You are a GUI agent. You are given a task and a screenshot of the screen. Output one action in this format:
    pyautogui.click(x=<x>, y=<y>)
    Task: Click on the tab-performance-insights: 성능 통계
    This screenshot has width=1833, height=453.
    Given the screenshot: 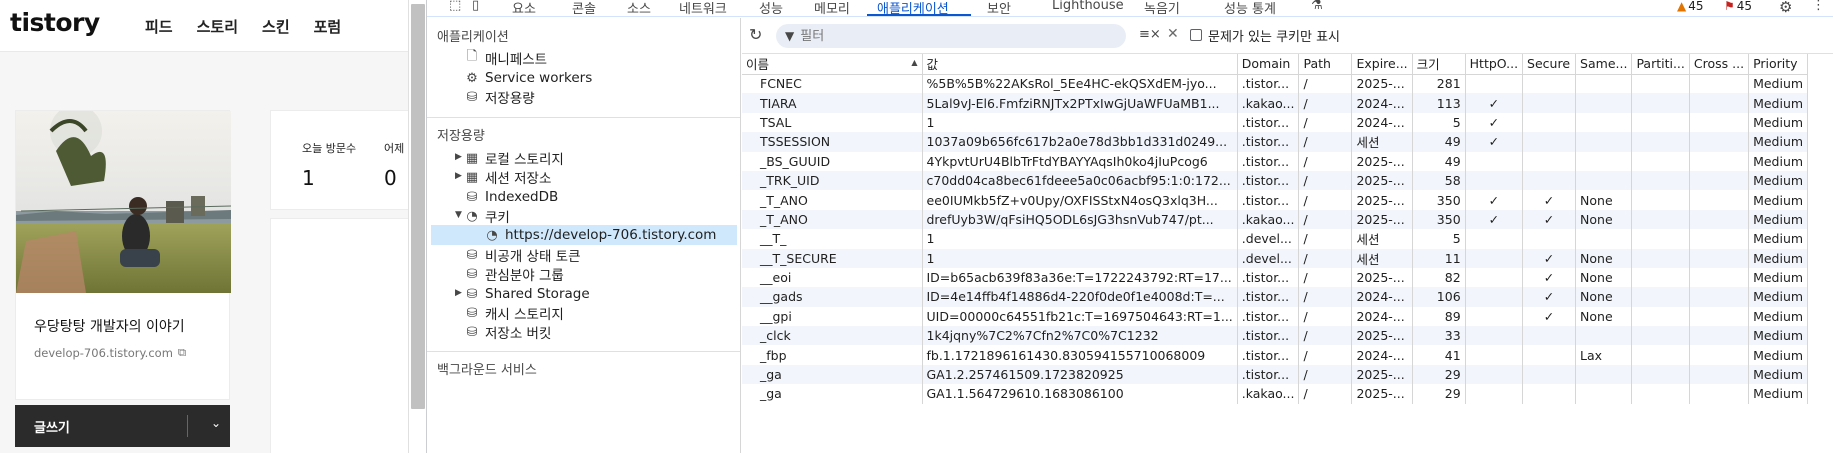 What is the action you would take?
    pyautogui.click(x=1250, y=8)
    